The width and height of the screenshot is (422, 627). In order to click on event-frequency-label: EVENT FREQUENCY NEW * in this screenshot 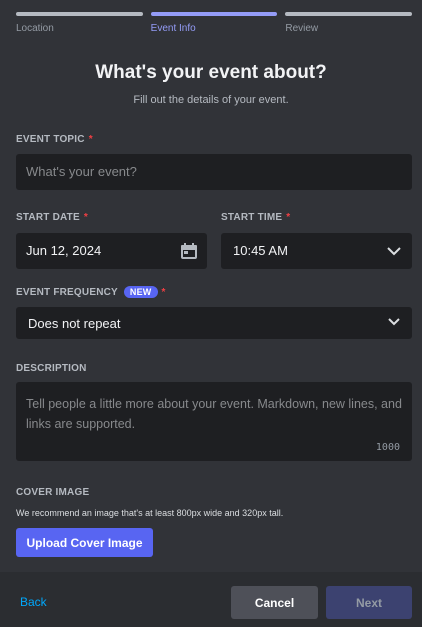, I will do `click(91, 292)`.